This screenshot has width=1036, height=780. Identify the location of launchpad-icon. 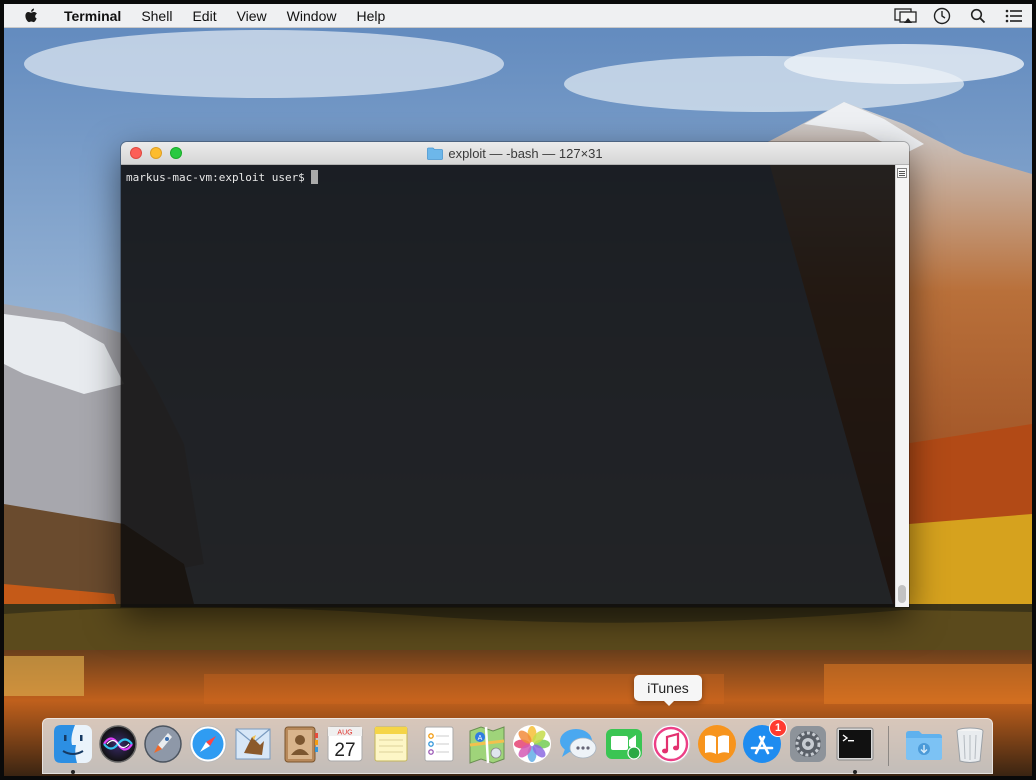
(163, 744).